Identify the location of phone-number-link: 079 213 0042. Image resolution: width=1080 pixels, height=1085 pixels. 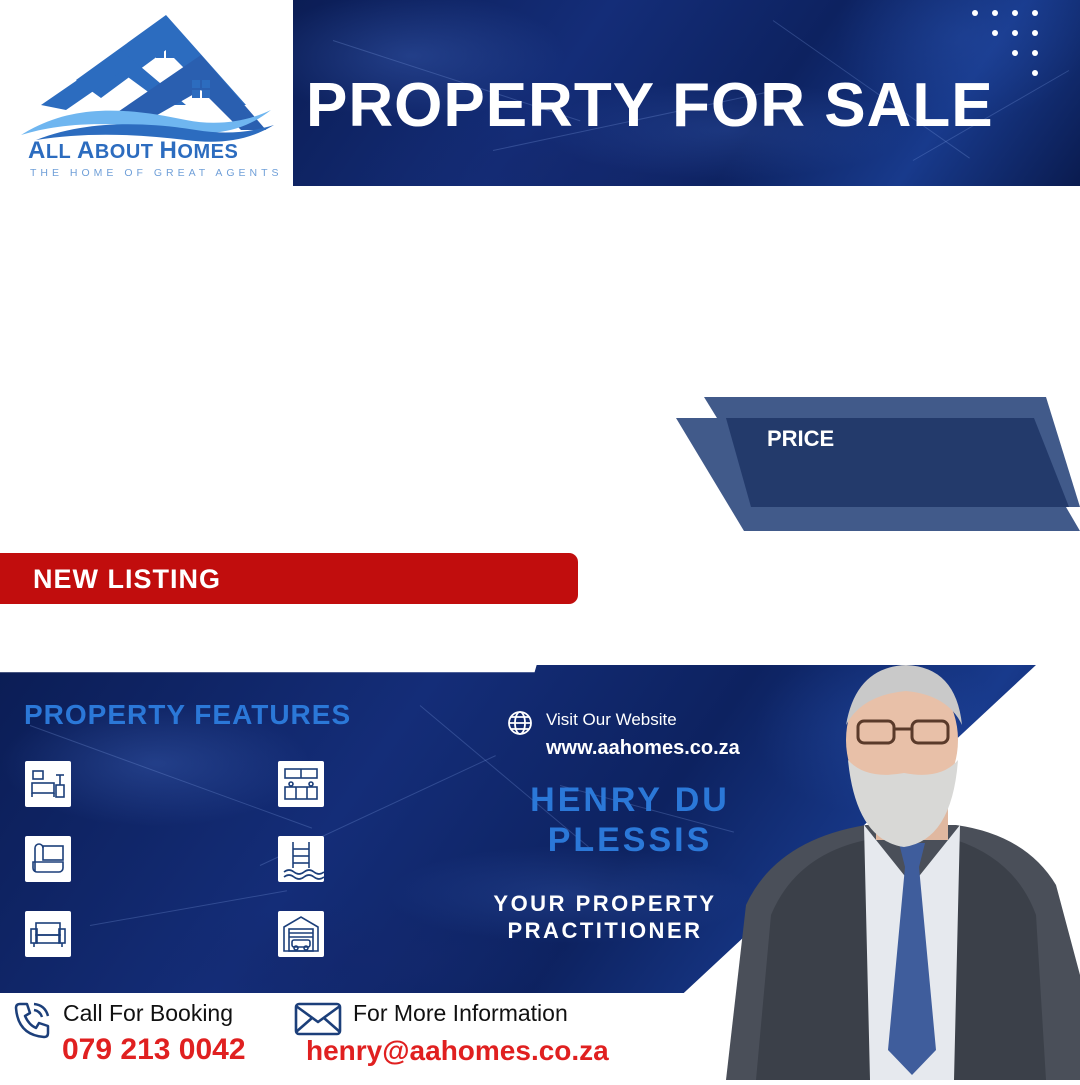
(154, 1050).